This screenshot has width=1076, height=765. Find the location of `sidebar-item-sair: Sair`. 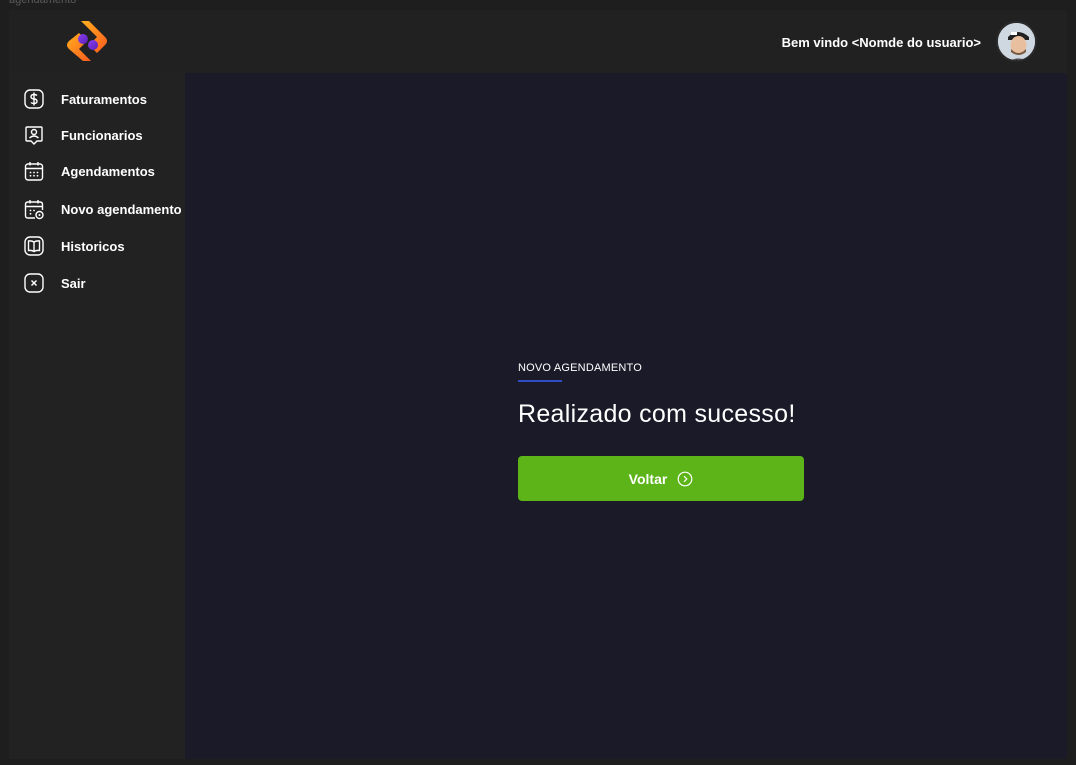

sidebar-item-sair: Sair is located at coordinates (97, 283).